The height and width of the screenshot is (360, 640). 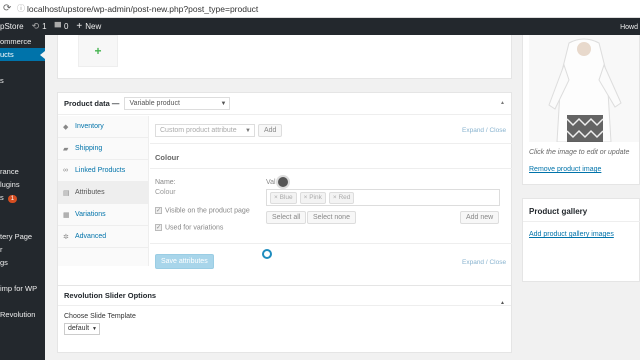 I want to click on save-attributes-button: Save attributes, so click(x=184, y=261).